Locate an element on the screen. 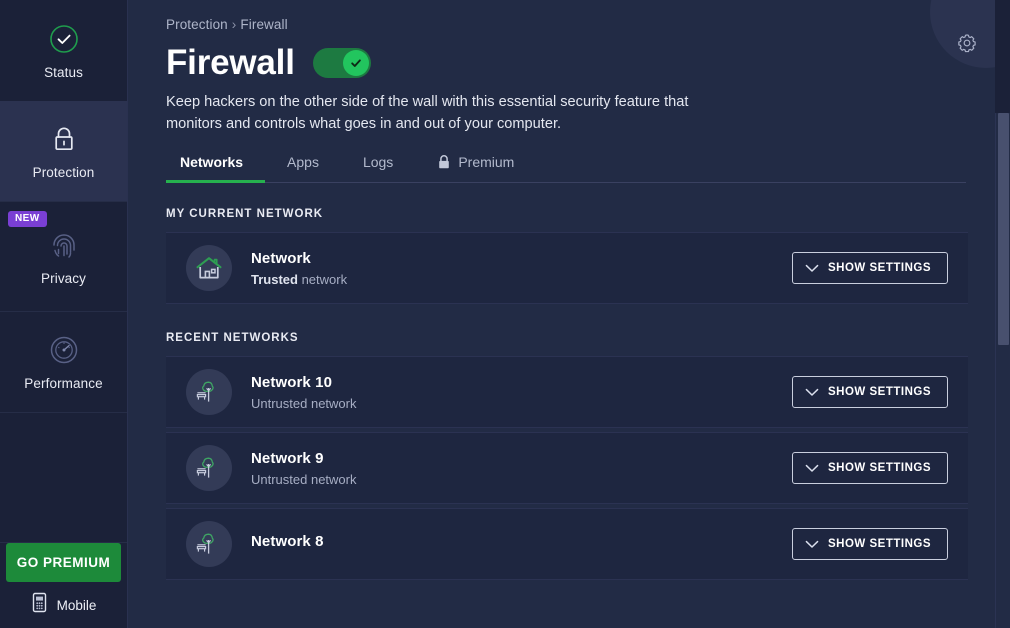 This screenshot has height=628, width=1010. sidebar-item-privacy: NEW Privacy is located at coordinates (63, 257).